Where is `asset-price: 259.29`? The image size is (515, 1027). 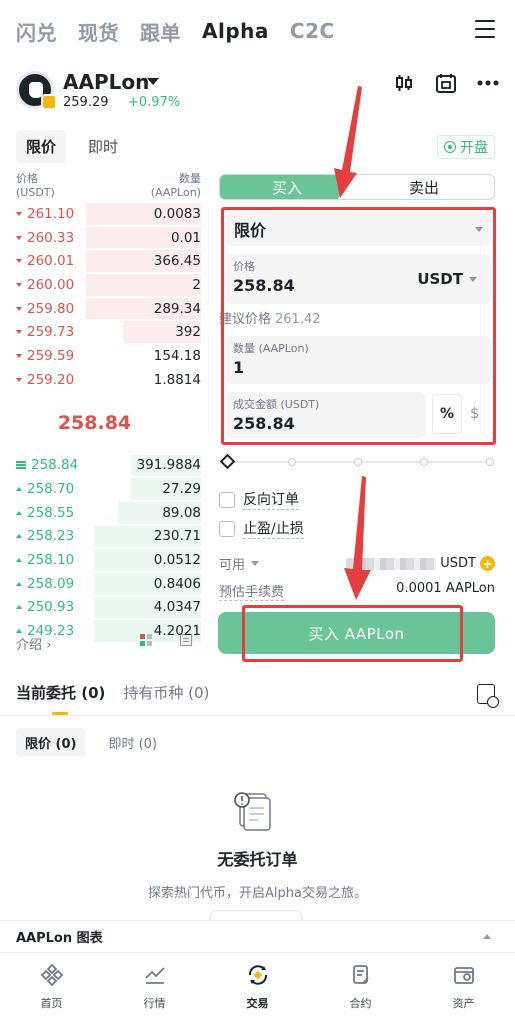 asset-price: 259.29 is located at coordinates (86, 102).